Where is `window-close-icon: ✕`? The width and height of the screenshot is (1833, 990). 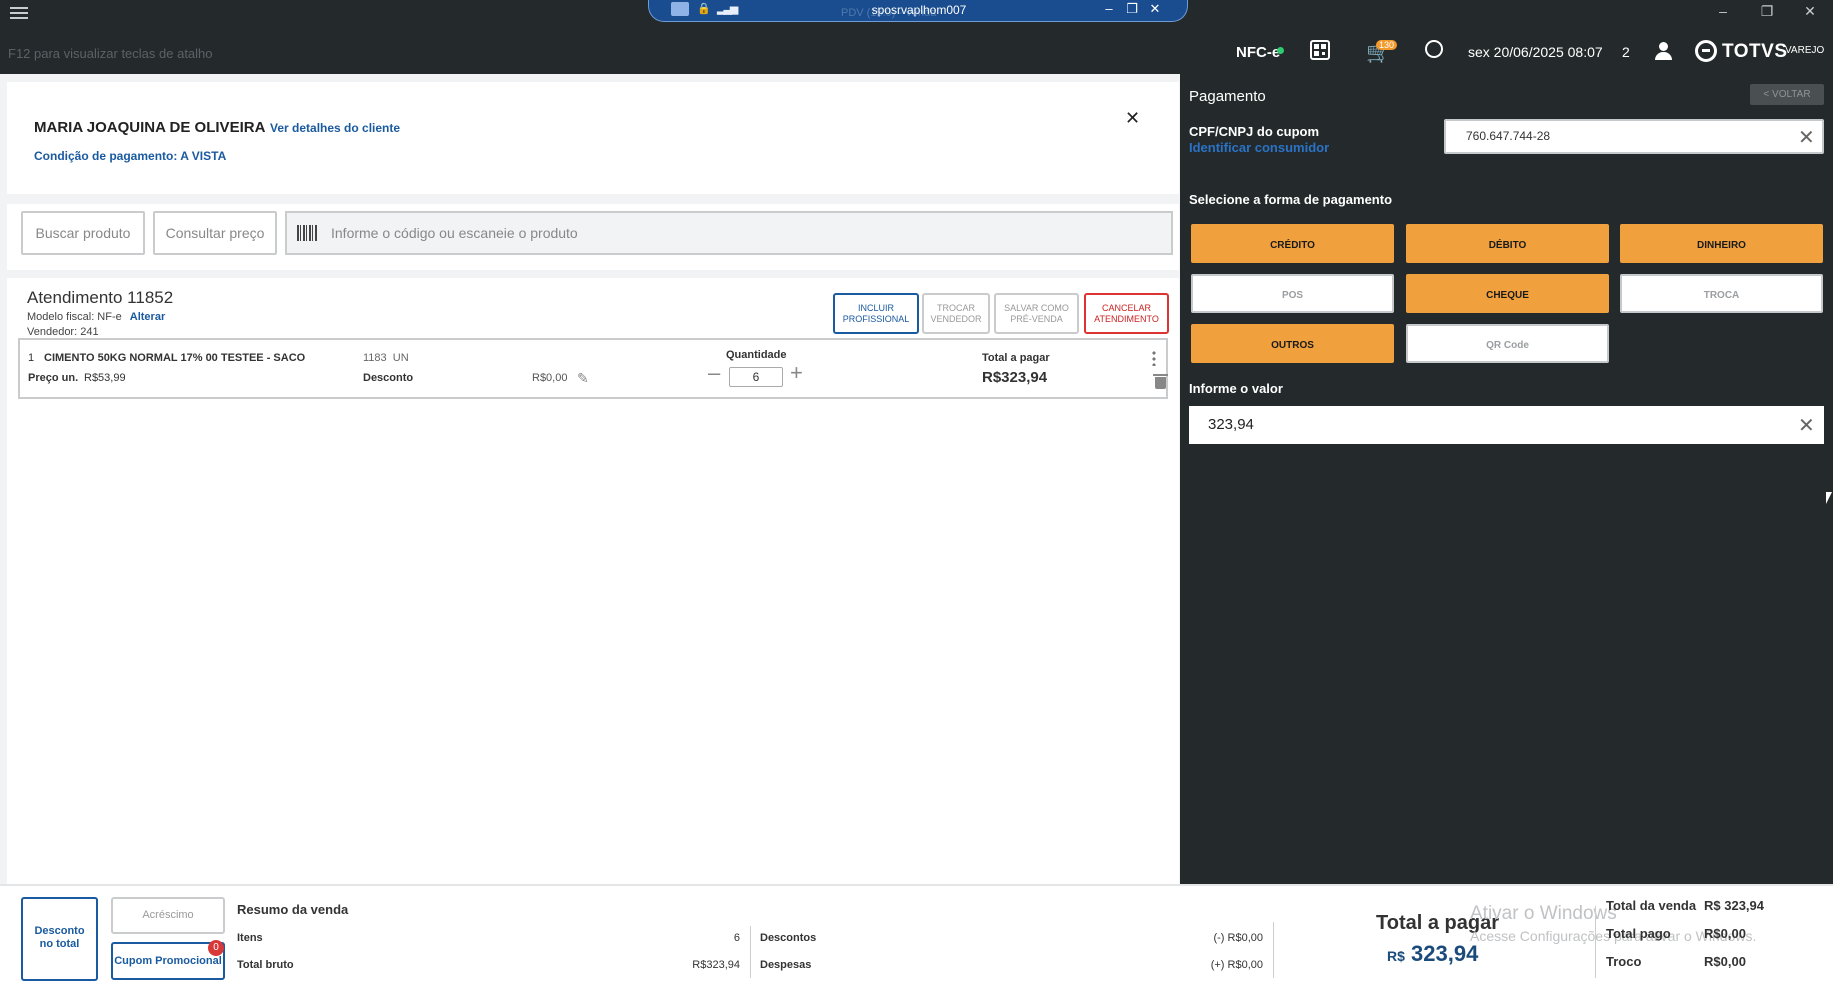
window-close-icon: ✕ is located at coordinates (1810, 11).